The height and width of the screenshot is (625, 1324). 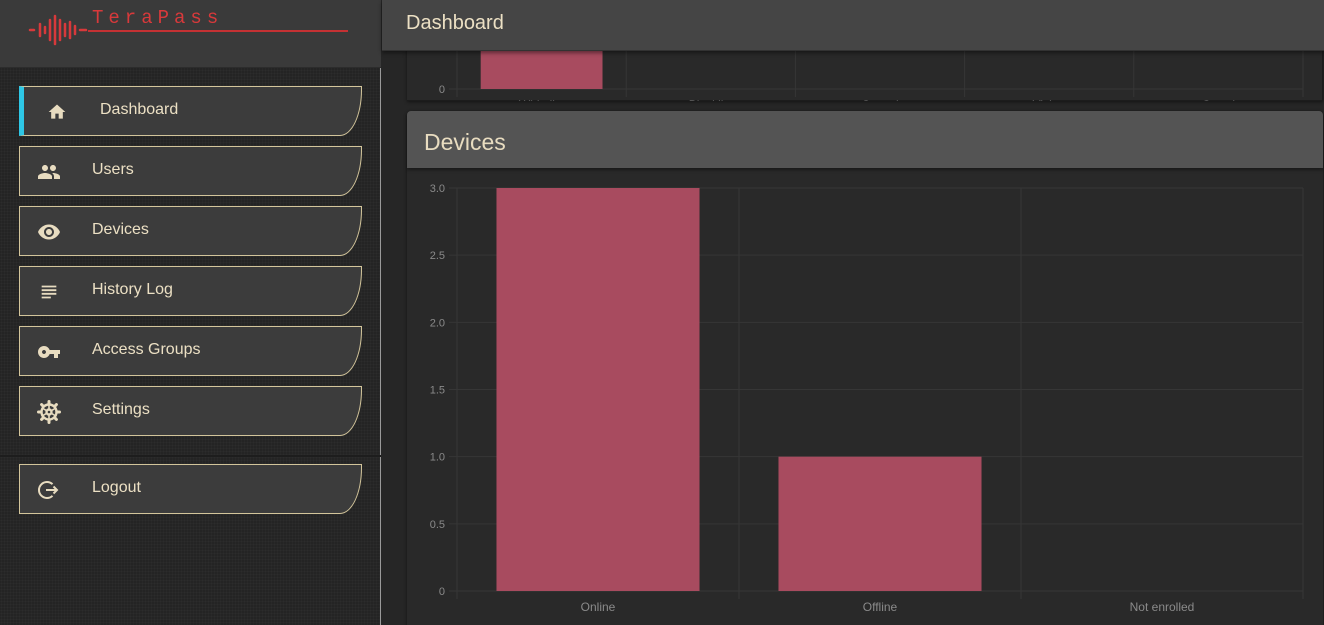 What do you see at coordinates (146, 349) in the screenshot?
I see `sidebar-item-label: Access Groups` at bounding box center [146, 349].